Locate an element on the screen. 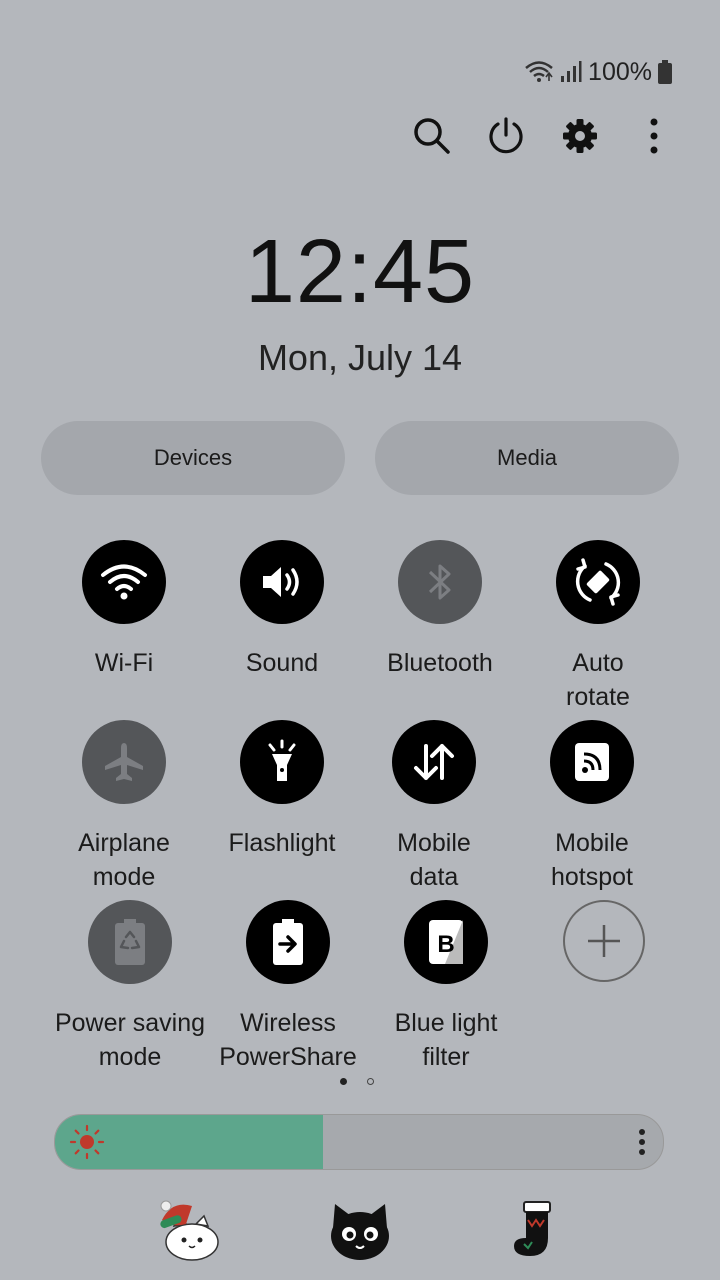 The height and width of the screenshot is (1280, 720). media-button: Media is located at coordinates (527, 458).